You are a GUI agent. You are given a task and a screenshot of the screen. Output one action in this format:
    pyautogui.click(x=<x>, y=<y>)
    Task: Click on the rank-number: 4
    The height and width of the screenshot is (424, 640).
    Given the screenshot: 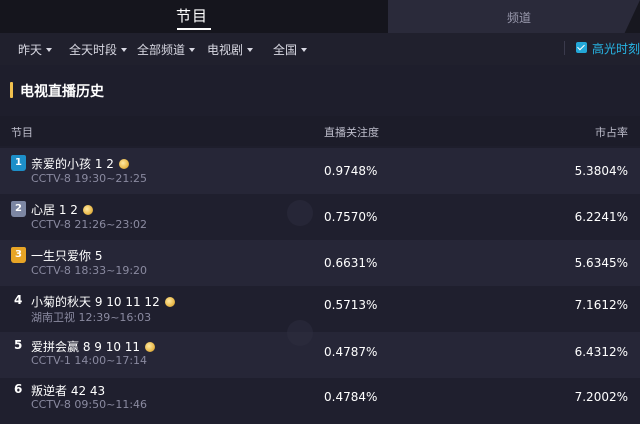 What is the action you would take?
    pyautogui.click(x=18, y=300)
    